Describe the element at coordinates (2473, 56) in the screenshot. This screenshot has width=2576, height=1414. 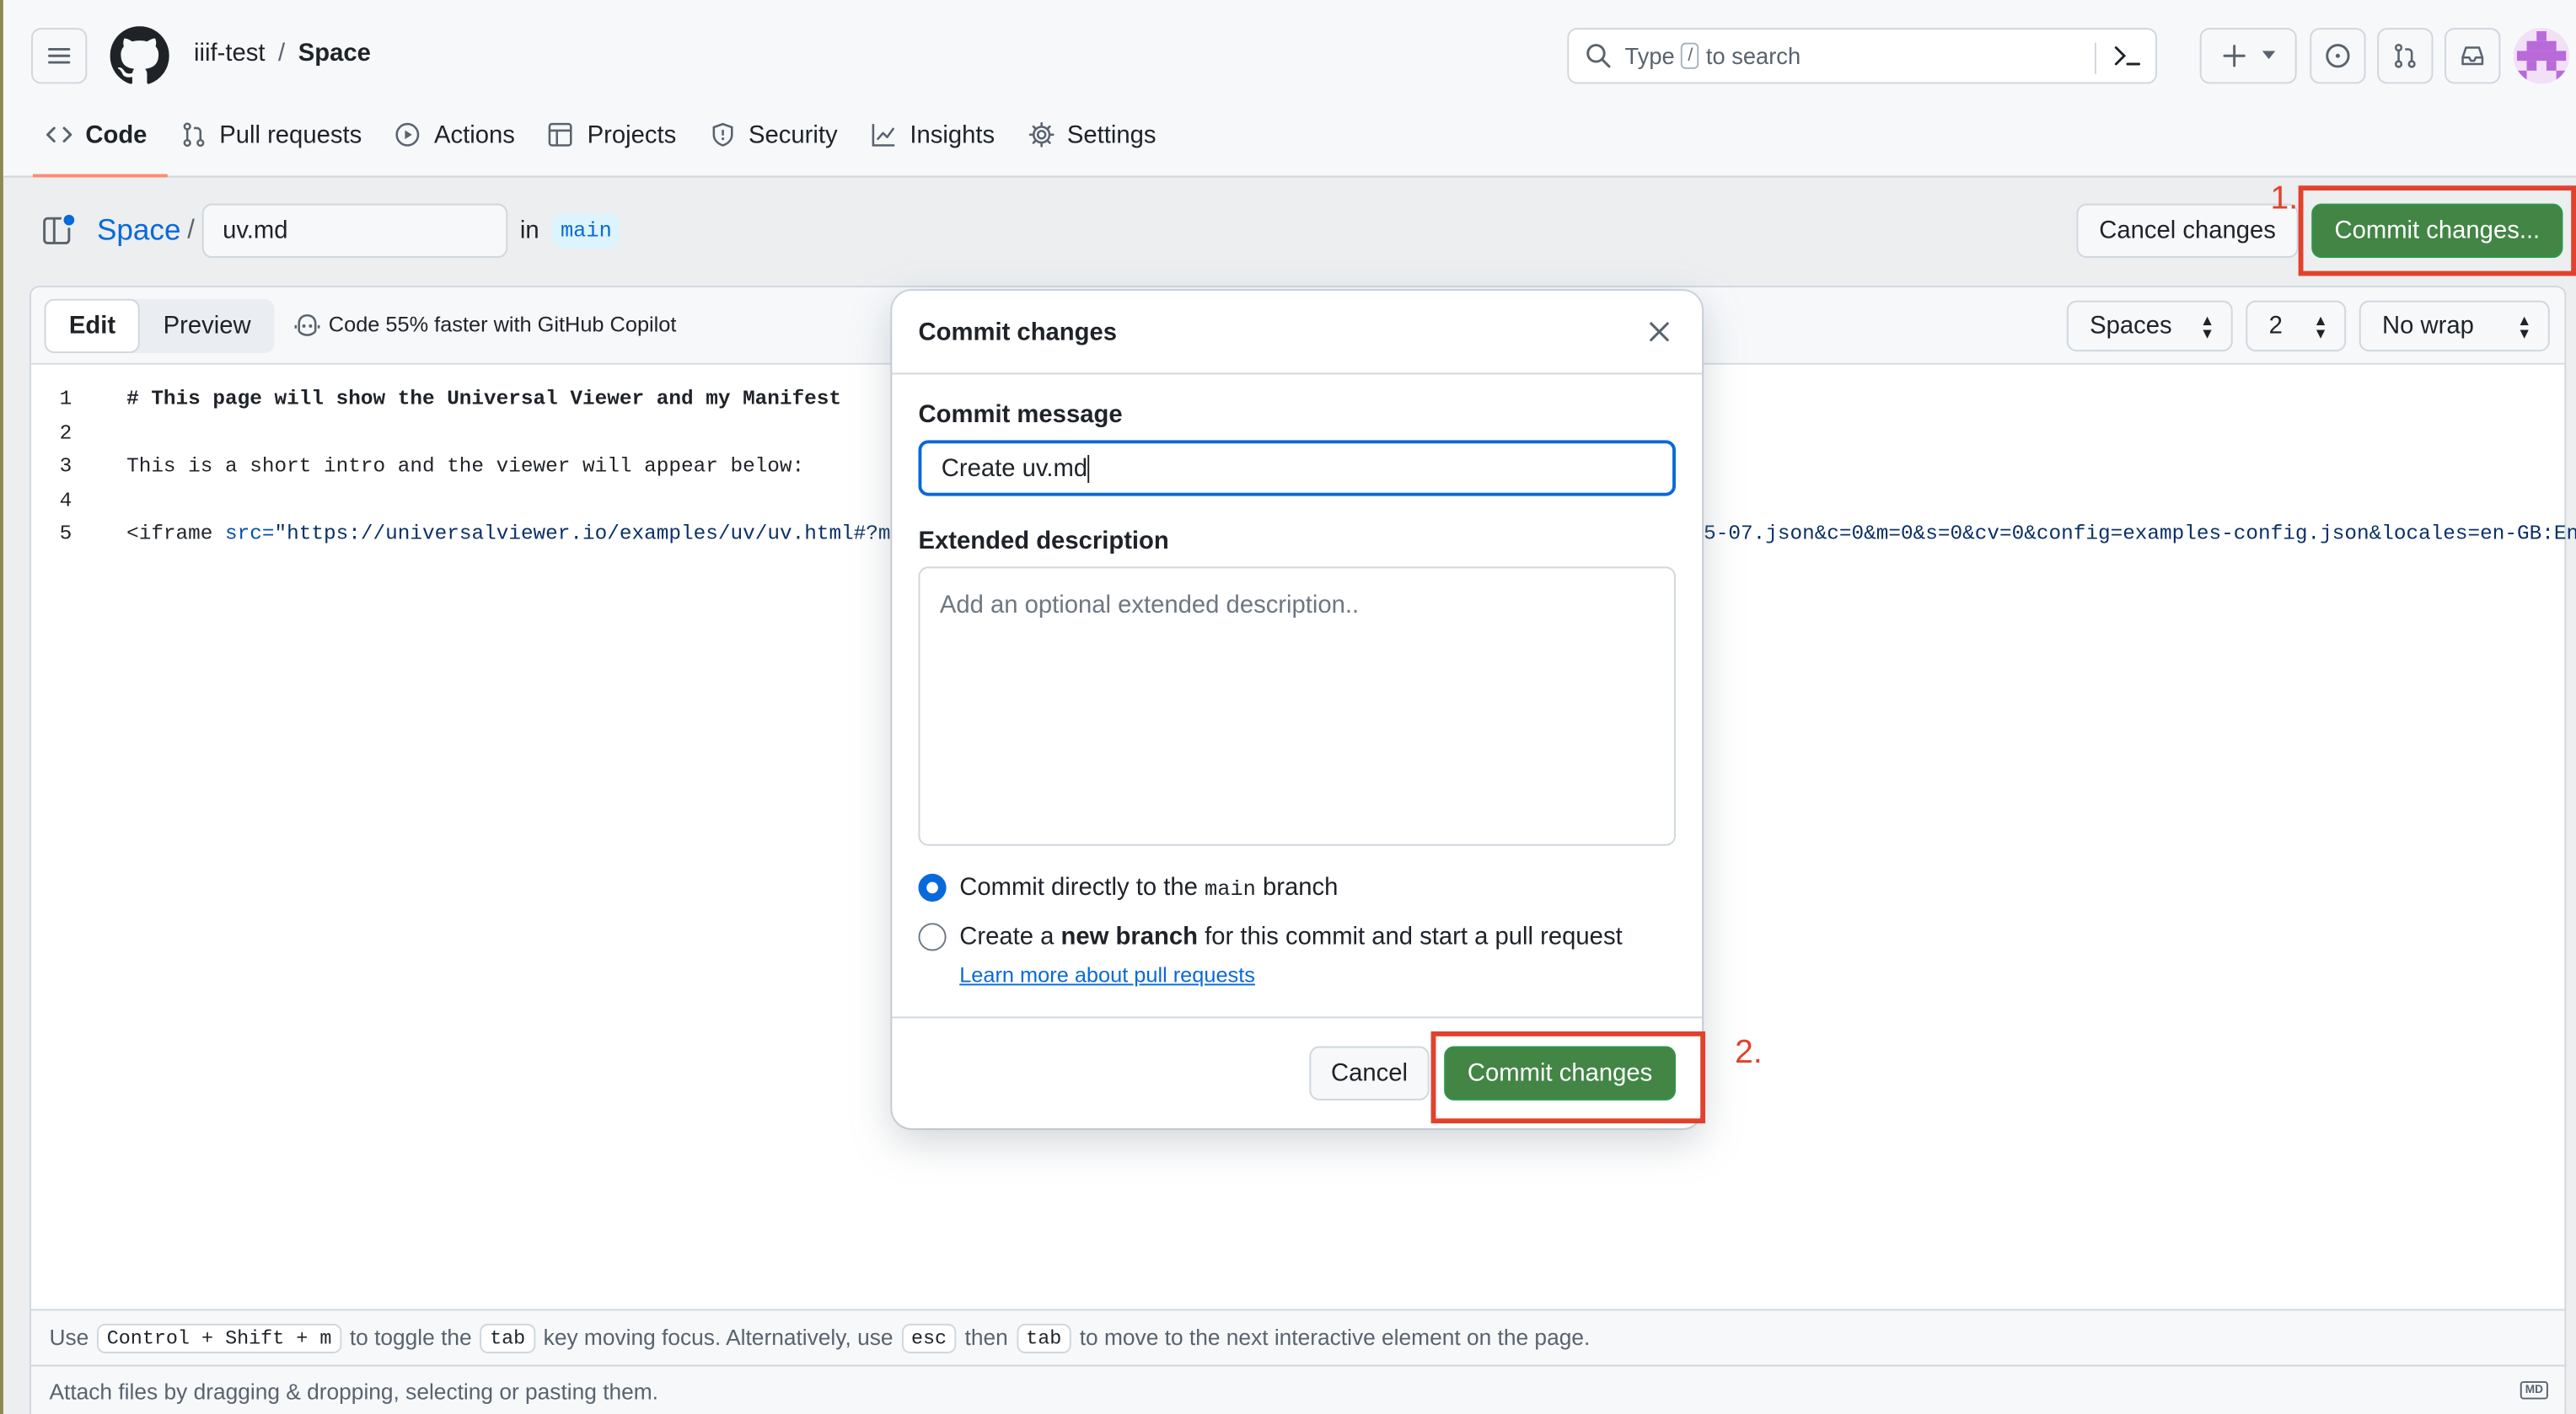
I see `inbox-button` at that location.